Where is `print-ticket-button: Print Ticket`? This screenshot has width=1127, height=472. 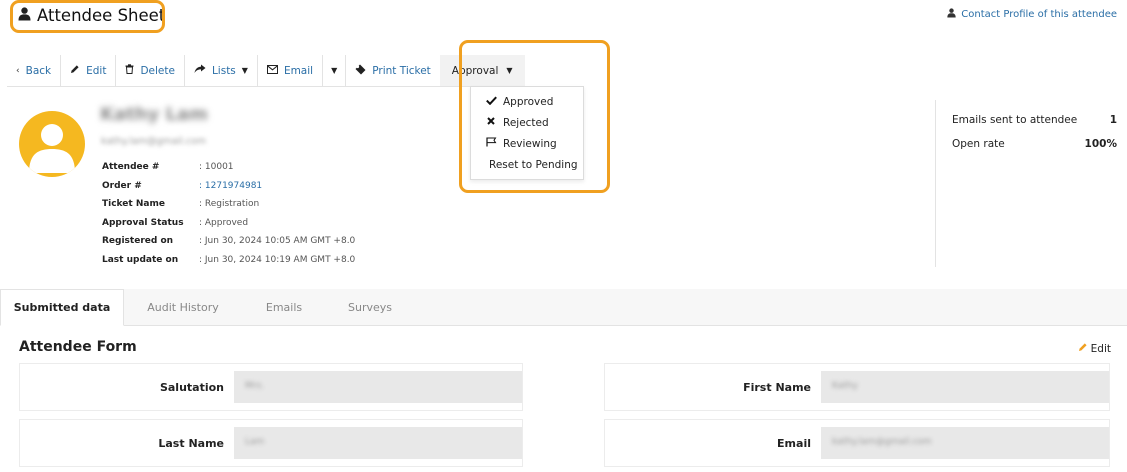
print-ticket-button: Print Ticket is located at coordinates (393, 70).